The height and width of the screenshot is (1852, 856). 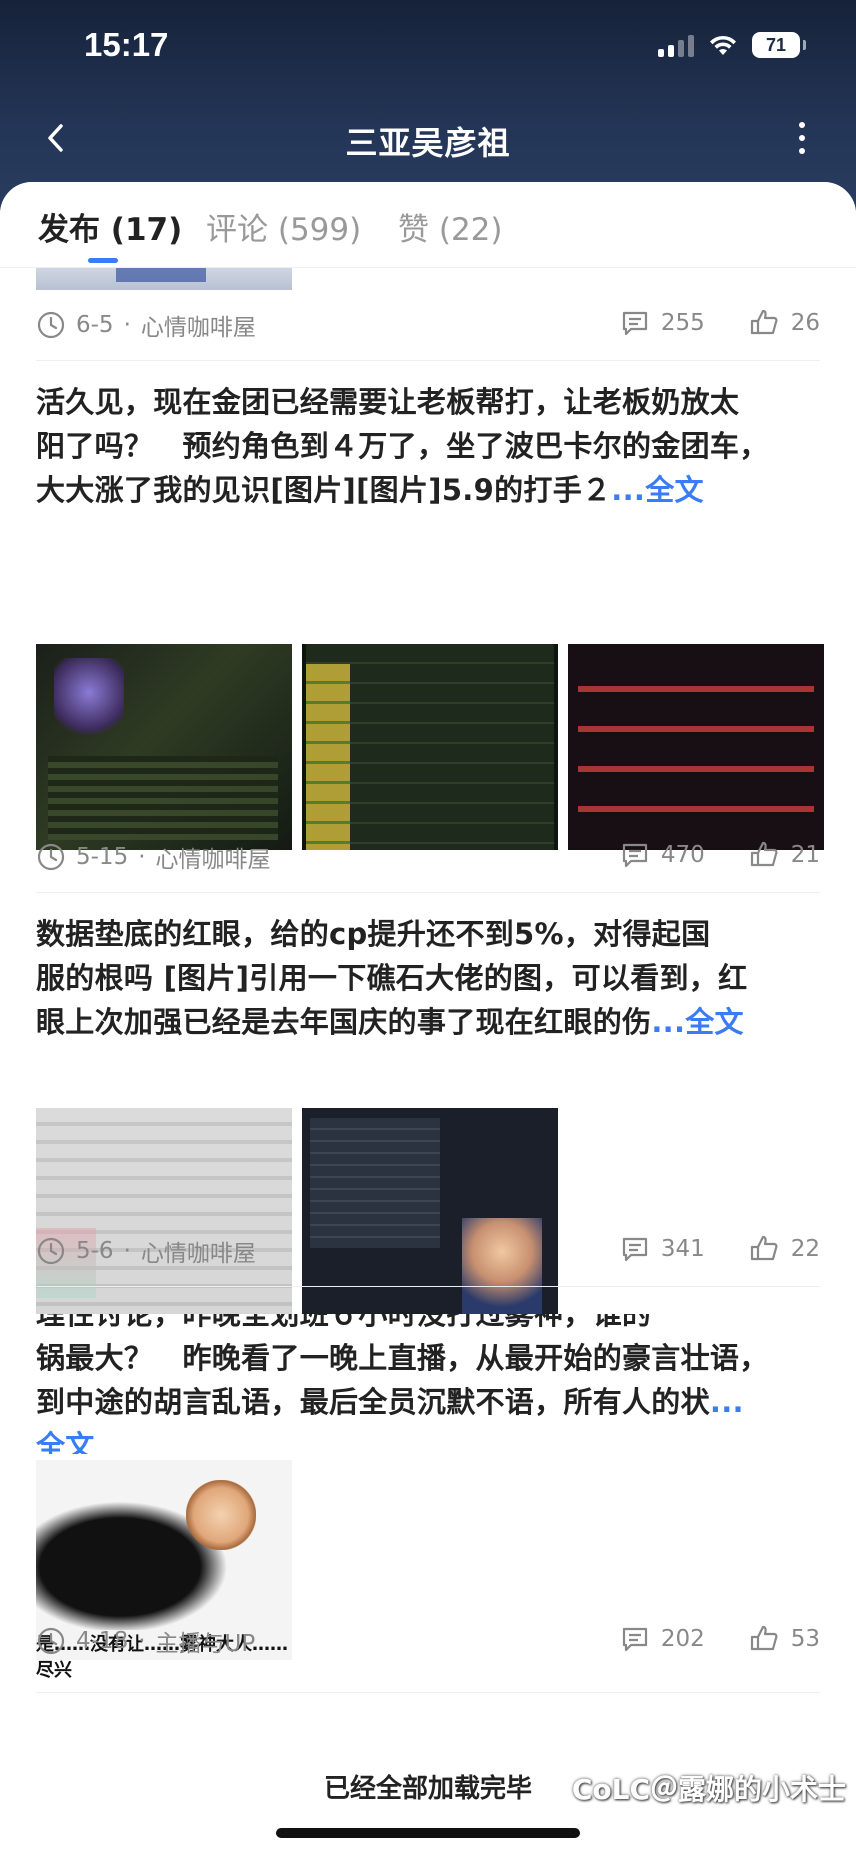 I want to click on post-source: 主播与UP, so click(x=206, y=1641).